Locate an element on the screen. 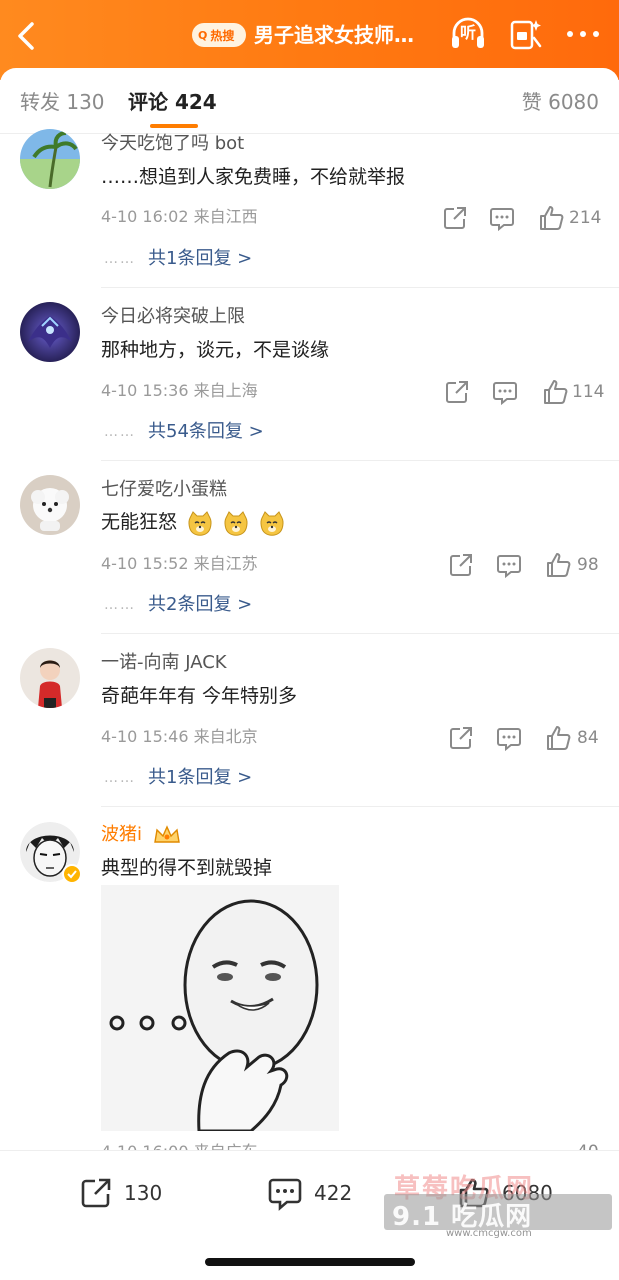  search-icon: Q is located at coordinates (203, 35).